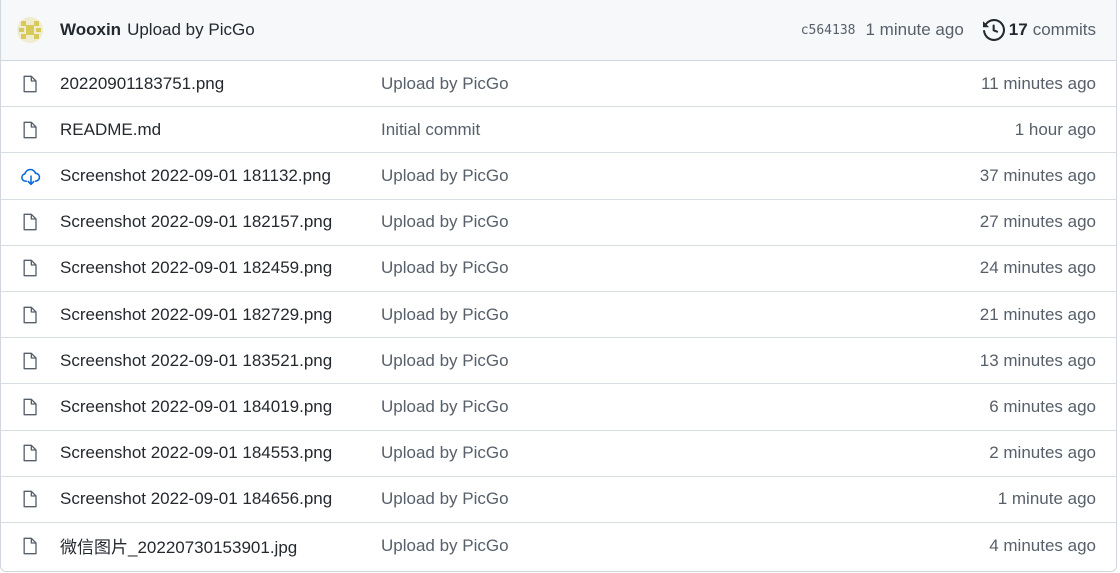 This screenshot has height=573, width=1120. Describe the element at coordinates (1037, 175) in the screenshot. I see `file-commit-time: 37 minutes ago` at that location.